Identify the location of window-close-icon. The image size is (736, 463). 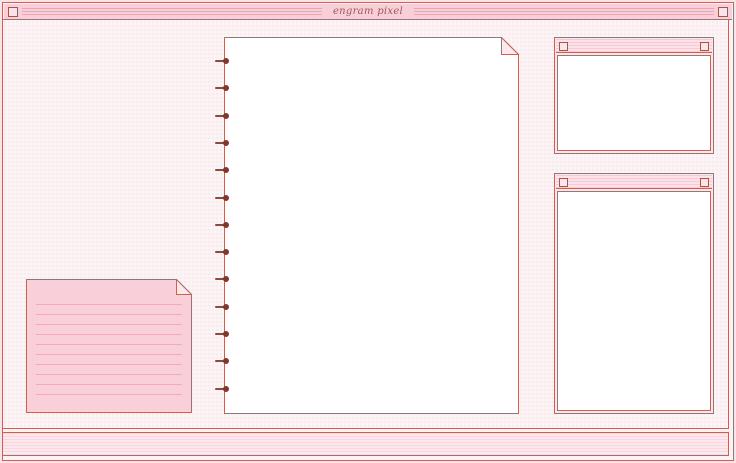
(723, 12).